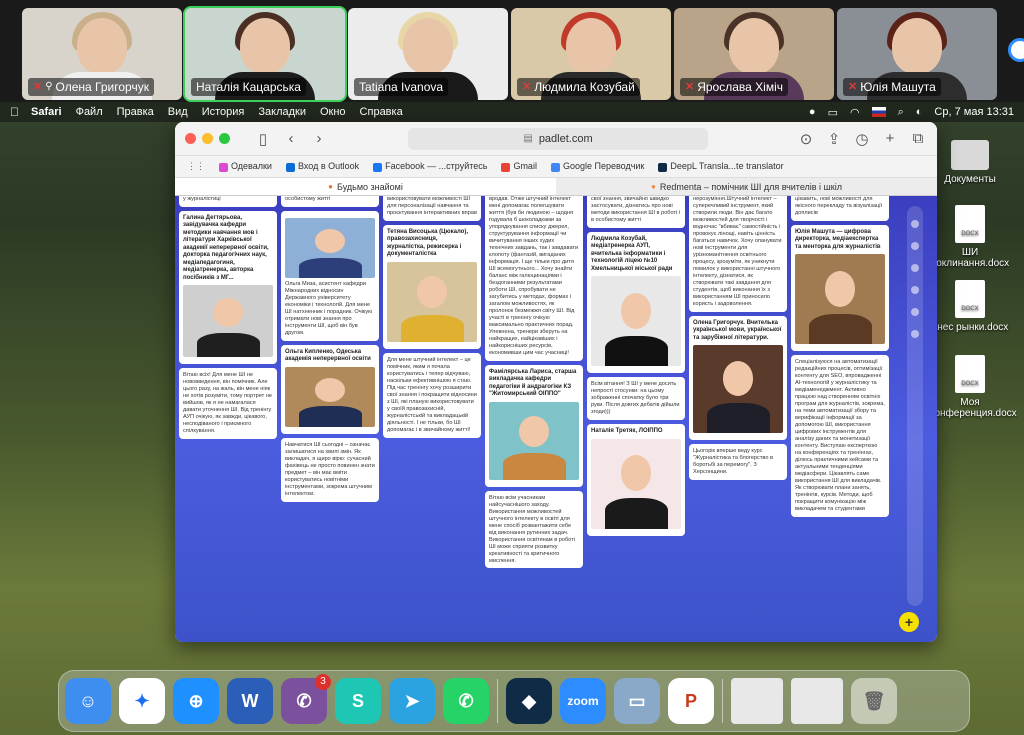  What do you see at coordinates (890, 138) in the screenshot?
I see `new-tab-button: +` at bounding box center [890, 138].